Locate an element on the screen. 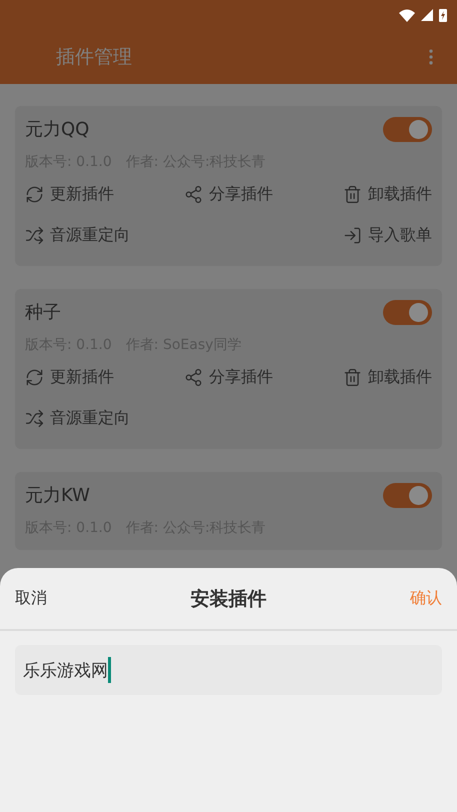 The image size is (457, 812). wifi-icon is located at coordinates (407, 15).